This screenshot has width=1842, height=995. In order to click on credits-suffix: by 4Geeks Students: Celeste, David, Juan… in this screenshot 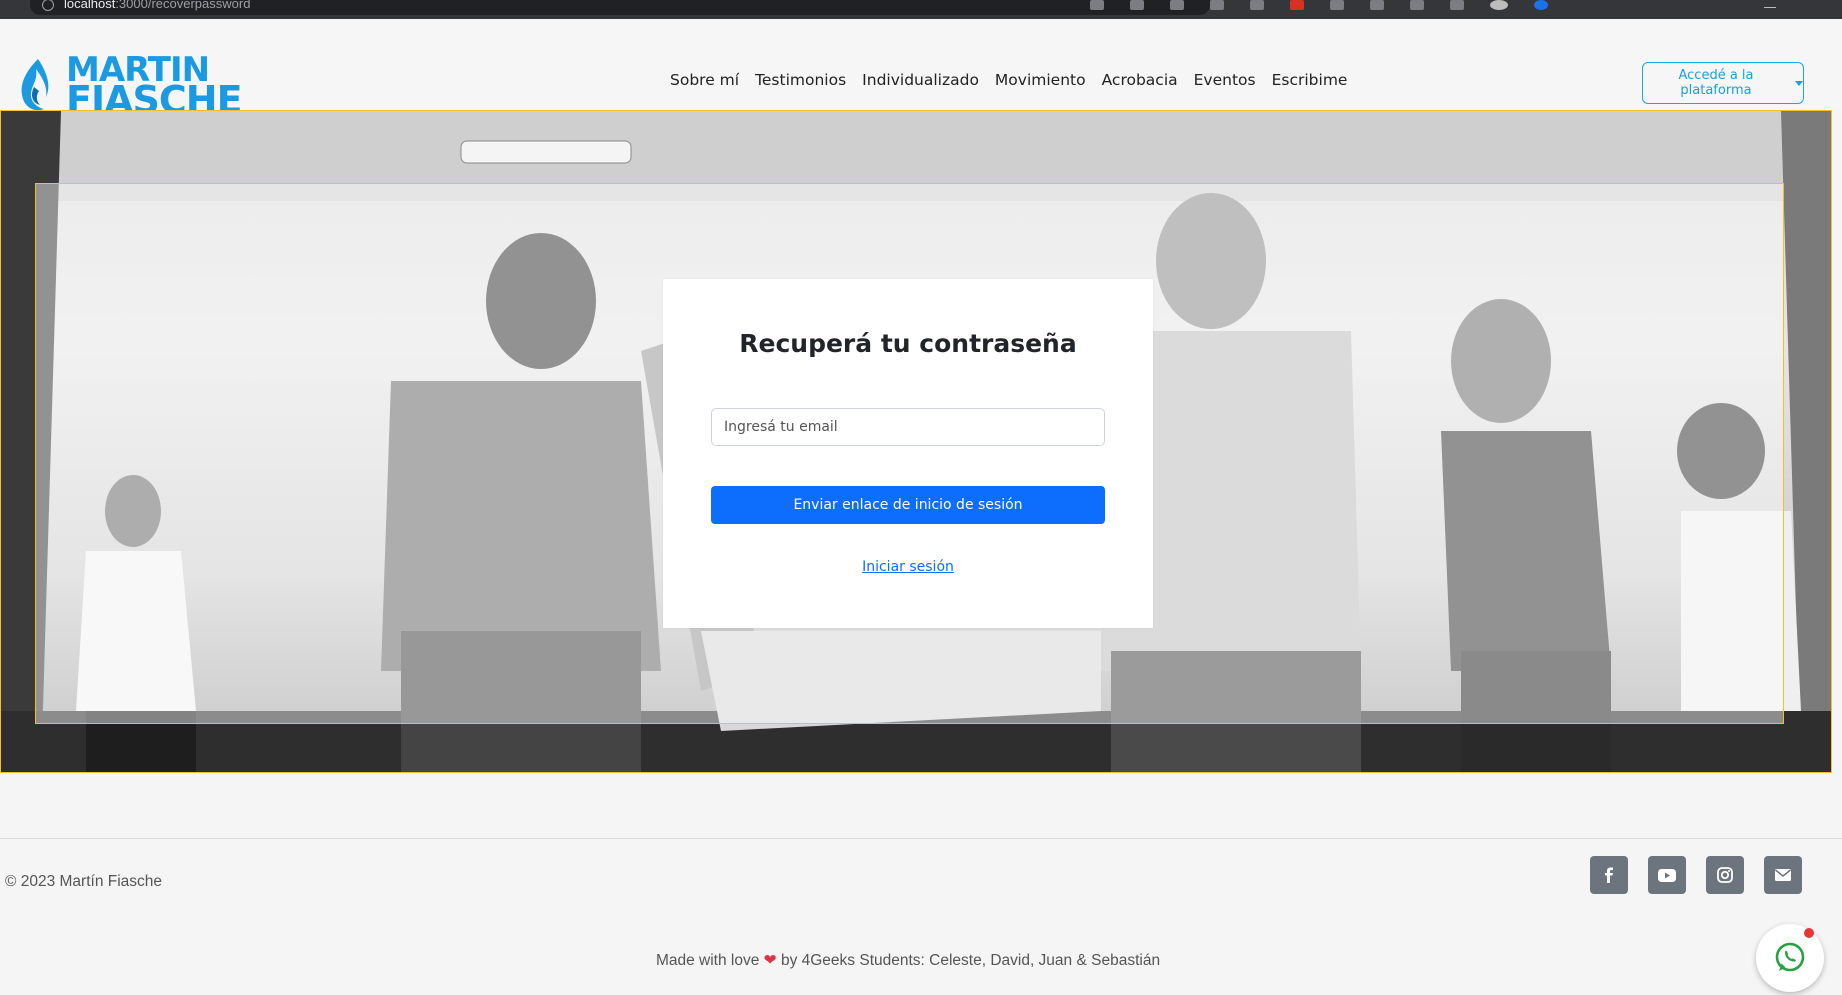, I will do `click(970, 960)`.